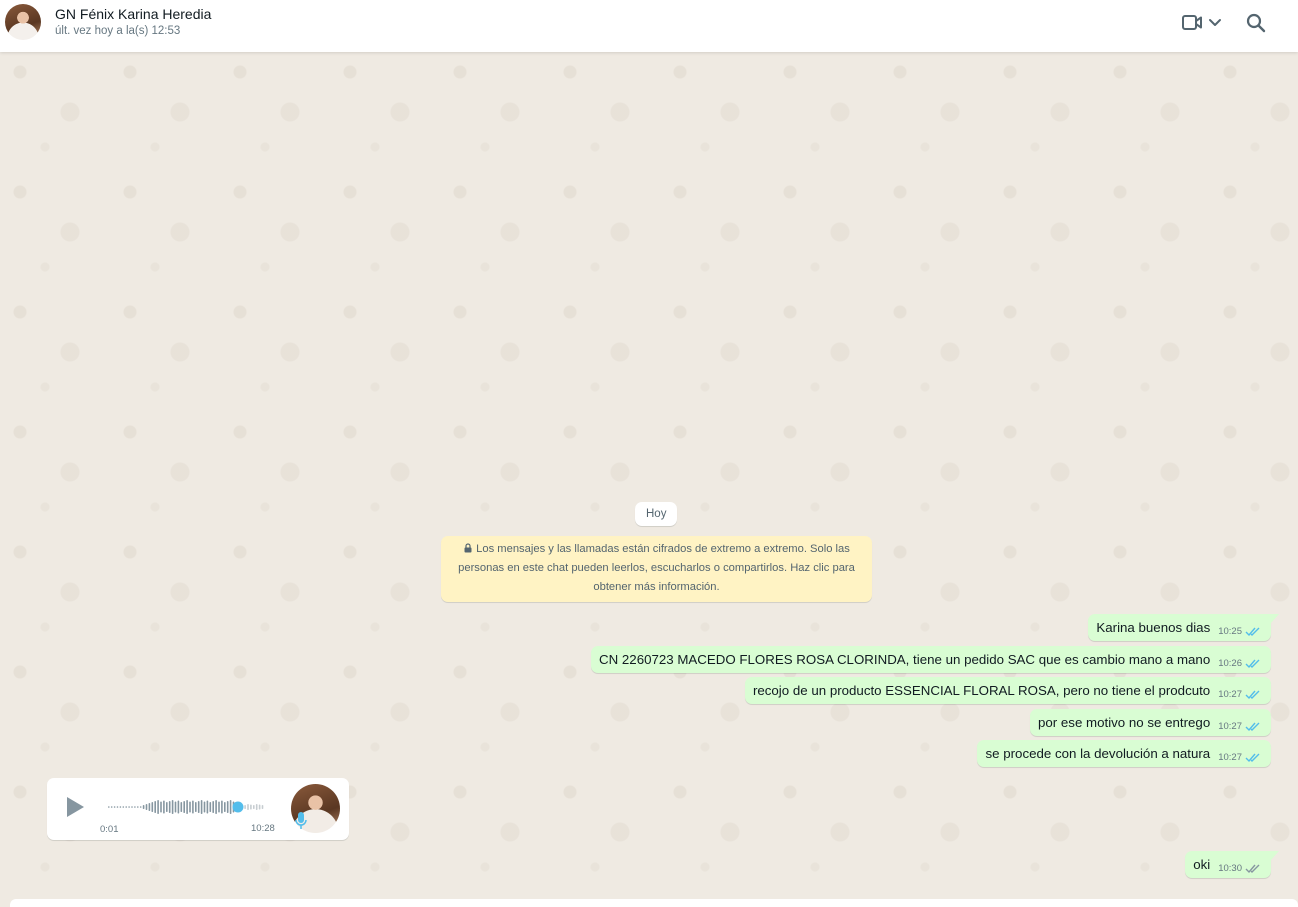 The height and width of the screenshot is (907, 1298). Describe the element at coordinates (1252, 869) in the screenshot. I see `delivered-double-check-icon` at that location.